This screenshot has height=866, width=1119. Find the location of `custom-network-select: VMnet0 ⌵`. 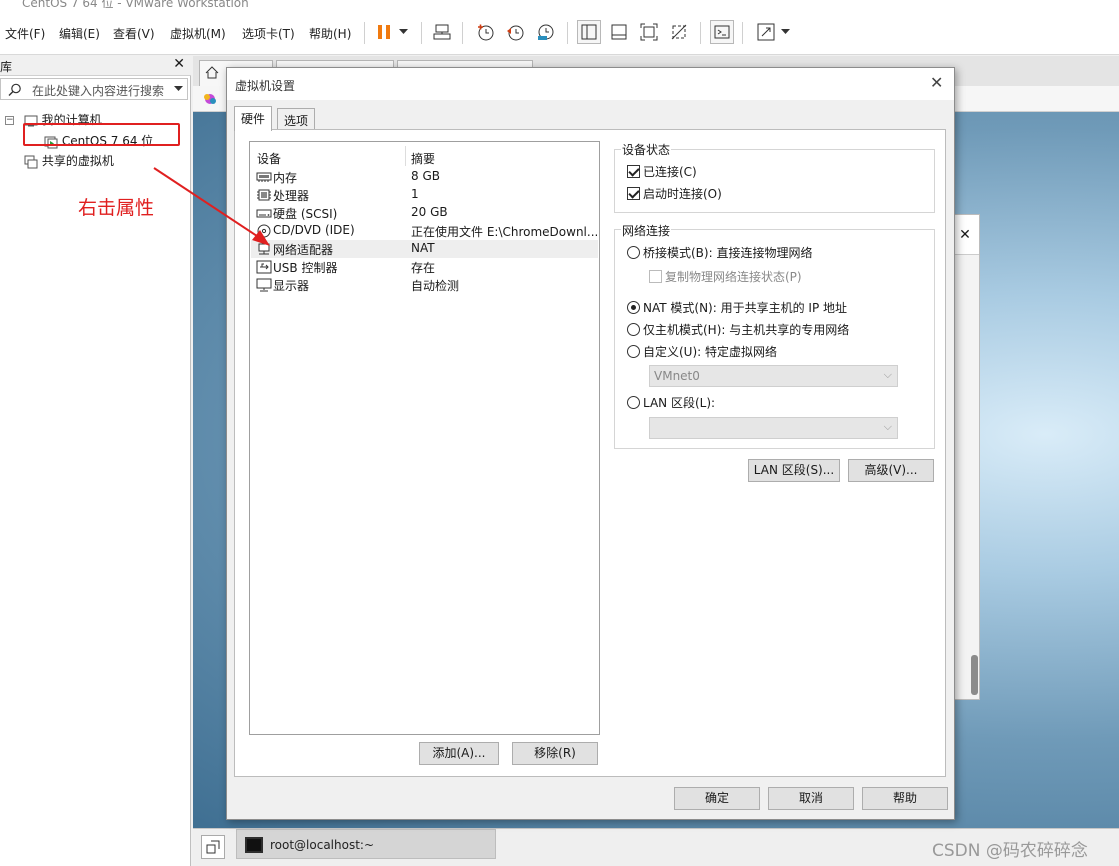

custom-network-select: VMnet0 ⌵ is located at coordinates (773, 376).